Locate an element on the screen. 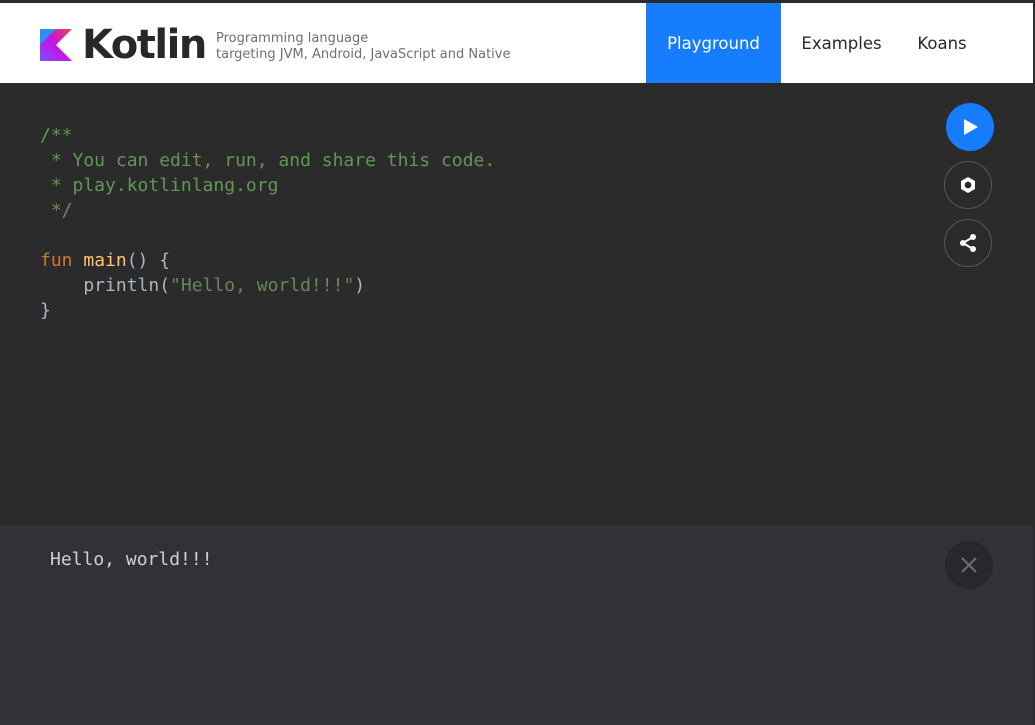  settings-icon is located at coordinates (968, 185).